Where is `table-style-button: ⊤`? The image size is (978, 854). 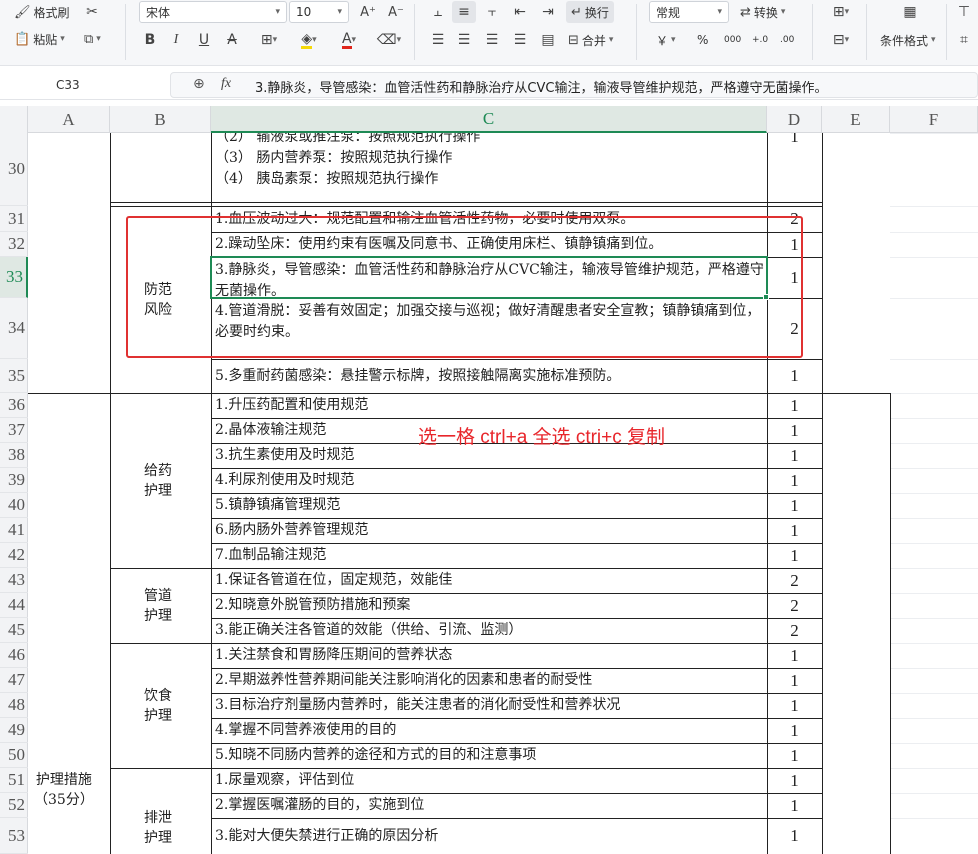
table-style-button: ⊤ is located at coordinates (964, 12).